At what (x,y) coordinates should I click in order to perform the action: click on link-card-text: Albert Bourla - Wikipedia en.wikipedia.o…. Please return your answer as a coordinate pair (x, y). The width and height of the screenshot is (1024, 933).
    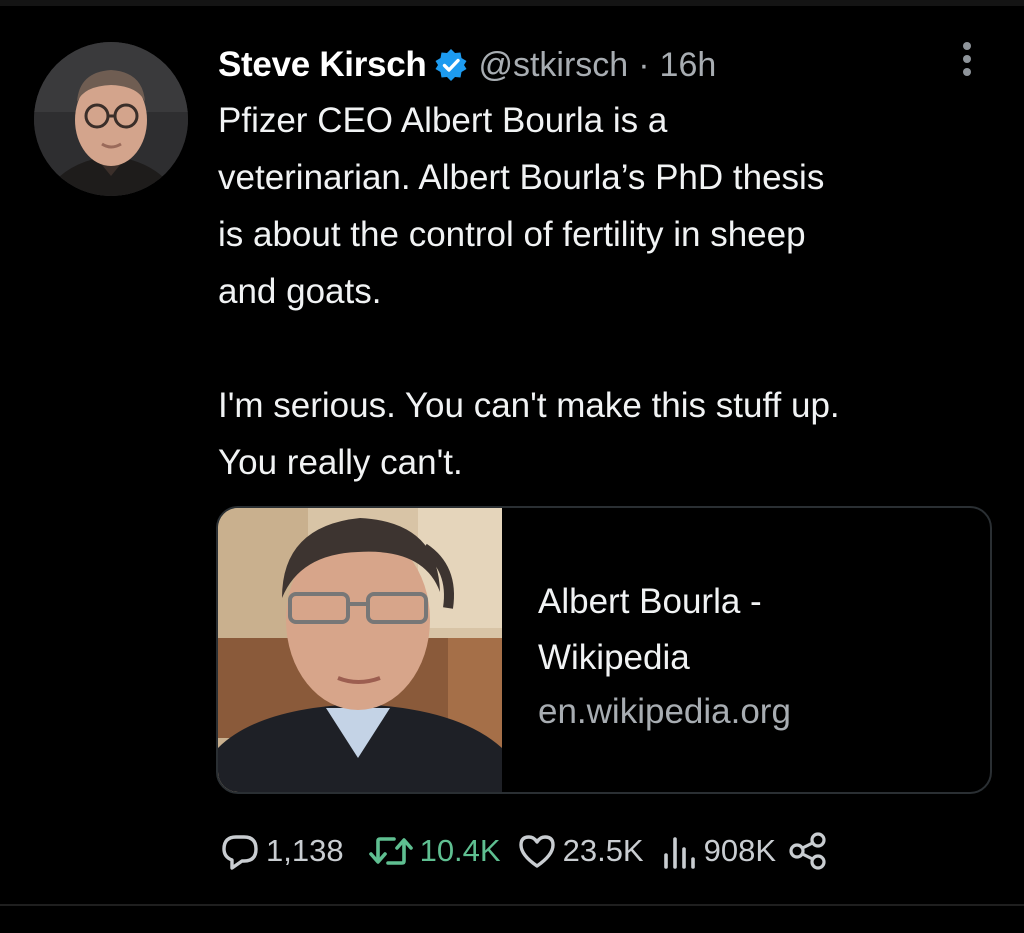
    Looking at the image, I should click on (758, 656).